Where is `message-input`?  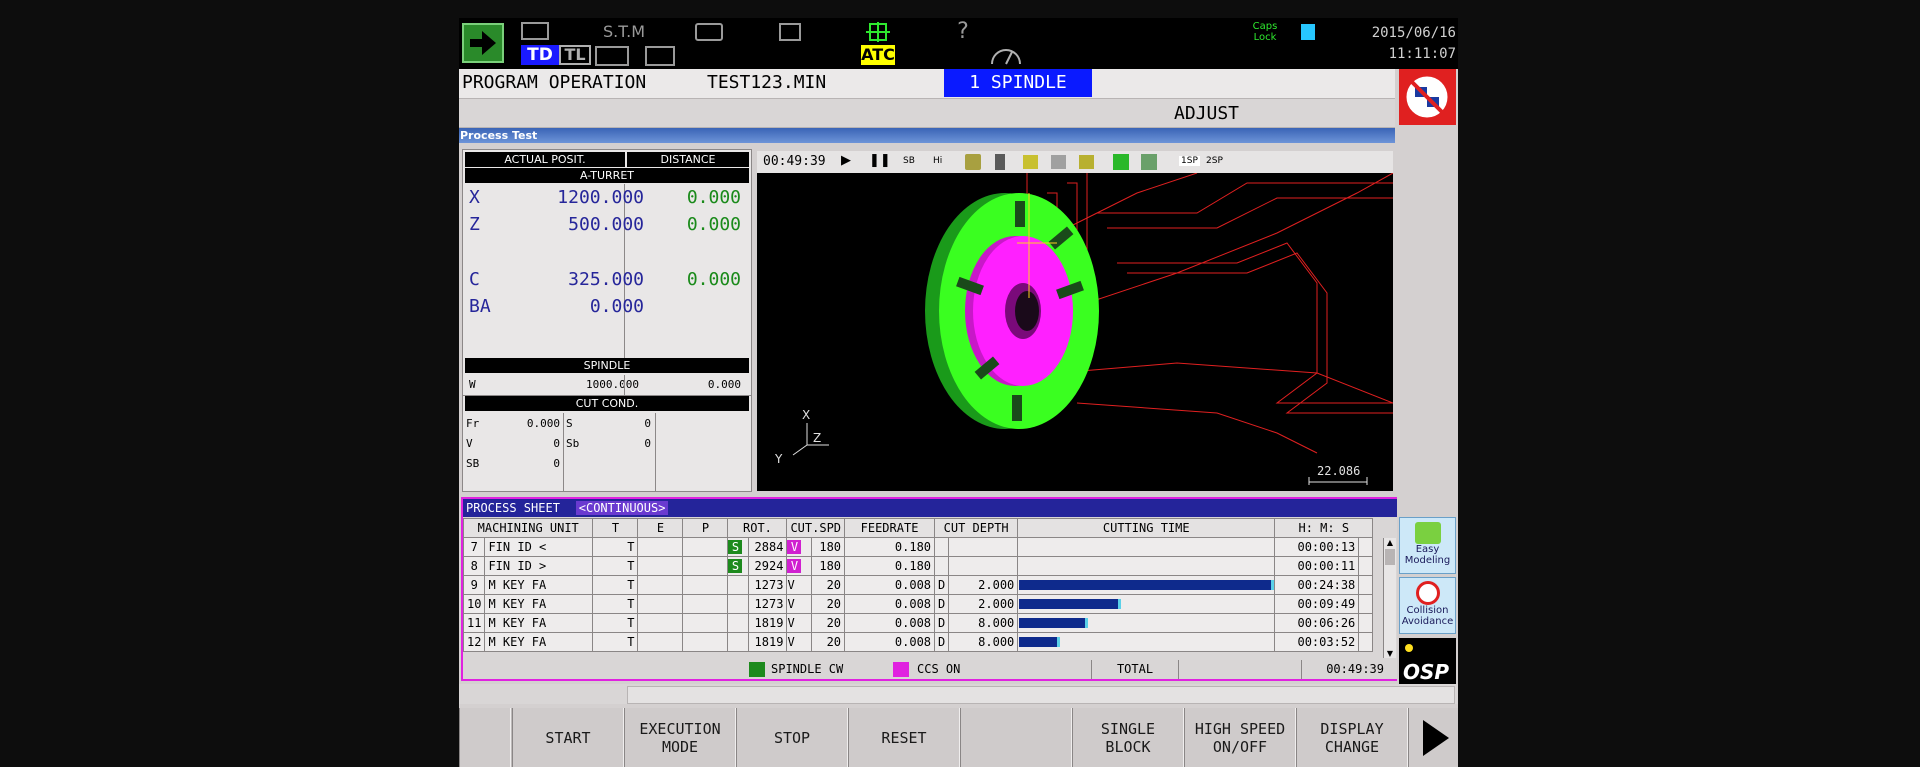
message-input is located at coordinates (1041, 695).